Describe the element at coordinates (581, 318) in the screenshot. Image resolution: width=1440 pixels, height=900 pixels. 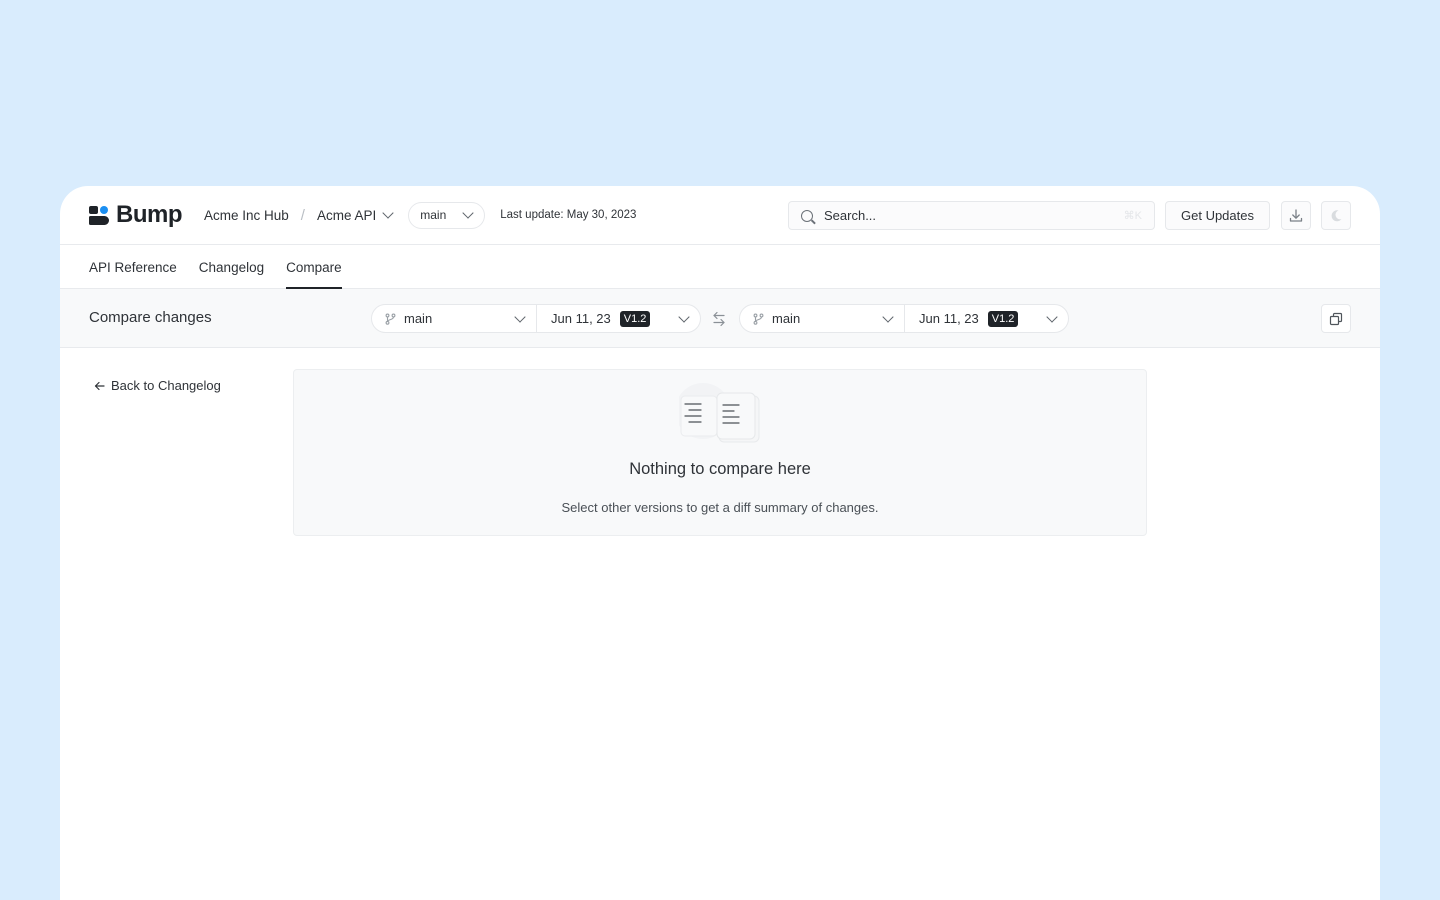
I see `left-version-date: Jun 11, 23` at that location.